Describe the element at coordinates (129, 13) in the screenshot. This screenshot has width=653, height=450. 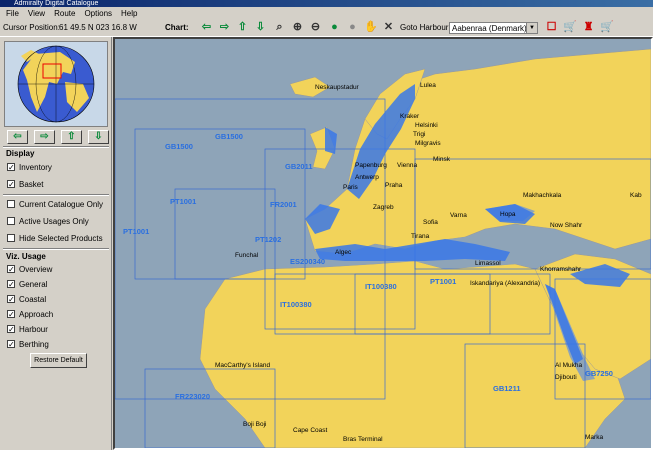
I see `menu-help: Help` at that location.